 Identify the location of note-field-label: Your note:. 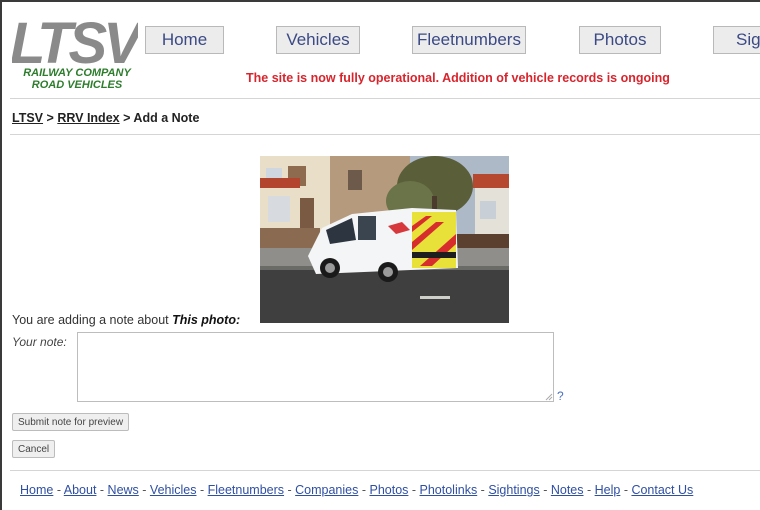
(39, 342).